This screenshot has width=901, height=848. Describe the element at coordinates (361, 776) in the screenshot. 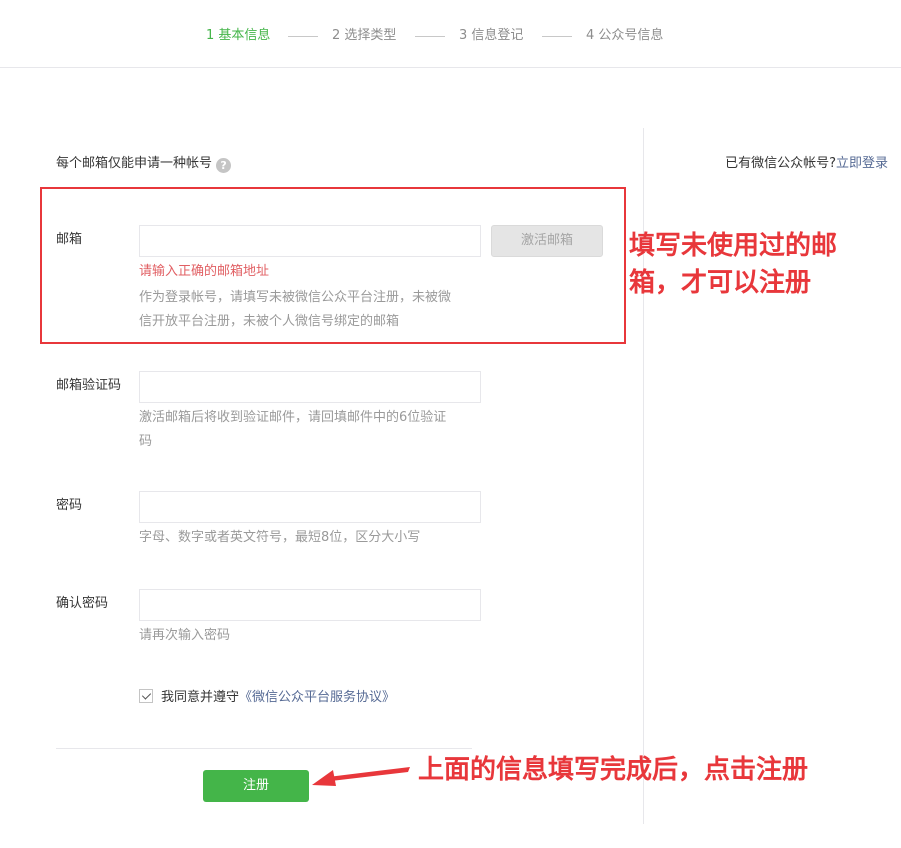

I see `arrow-icon` at that location.